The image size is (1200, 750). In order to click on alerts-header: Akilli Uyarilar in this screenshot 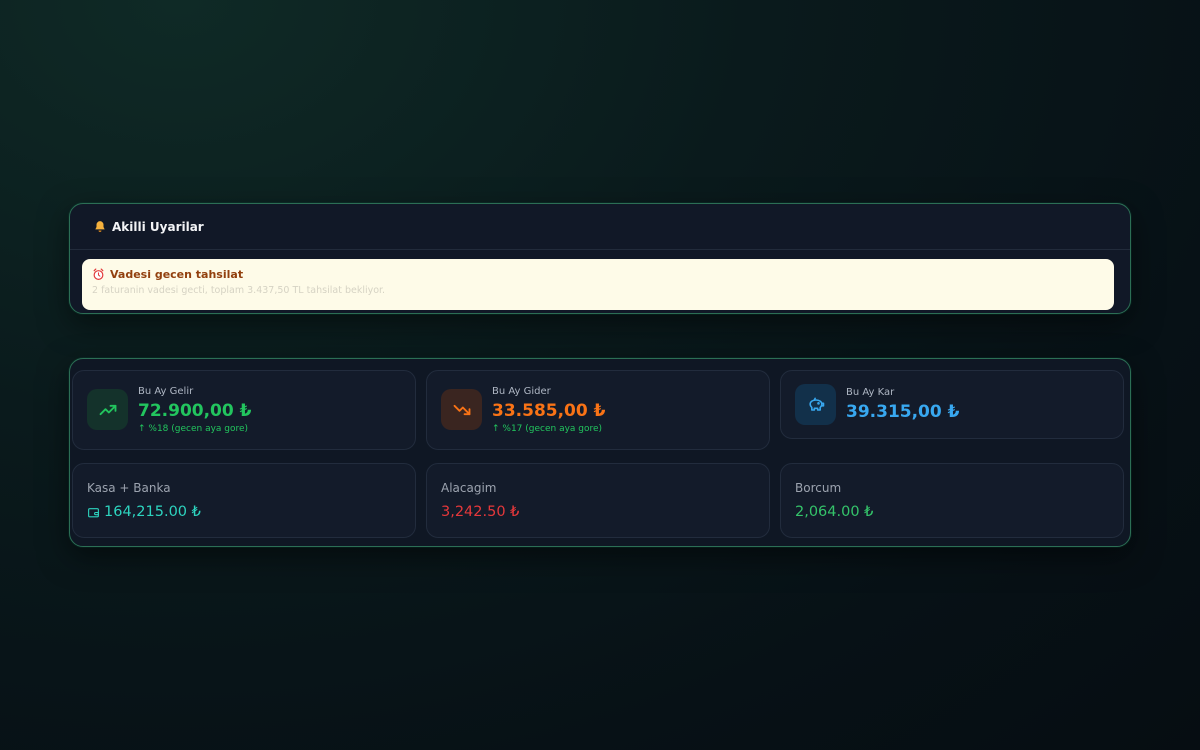, I will do `click(600, 227)`.